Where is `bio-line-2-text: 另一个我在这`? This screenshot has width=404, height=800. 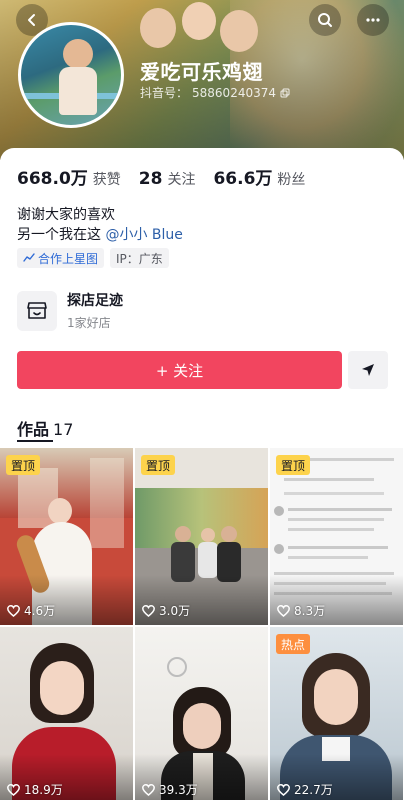
bio-line-2-text: 另一个我在这 is located at coordinates (61, 235).